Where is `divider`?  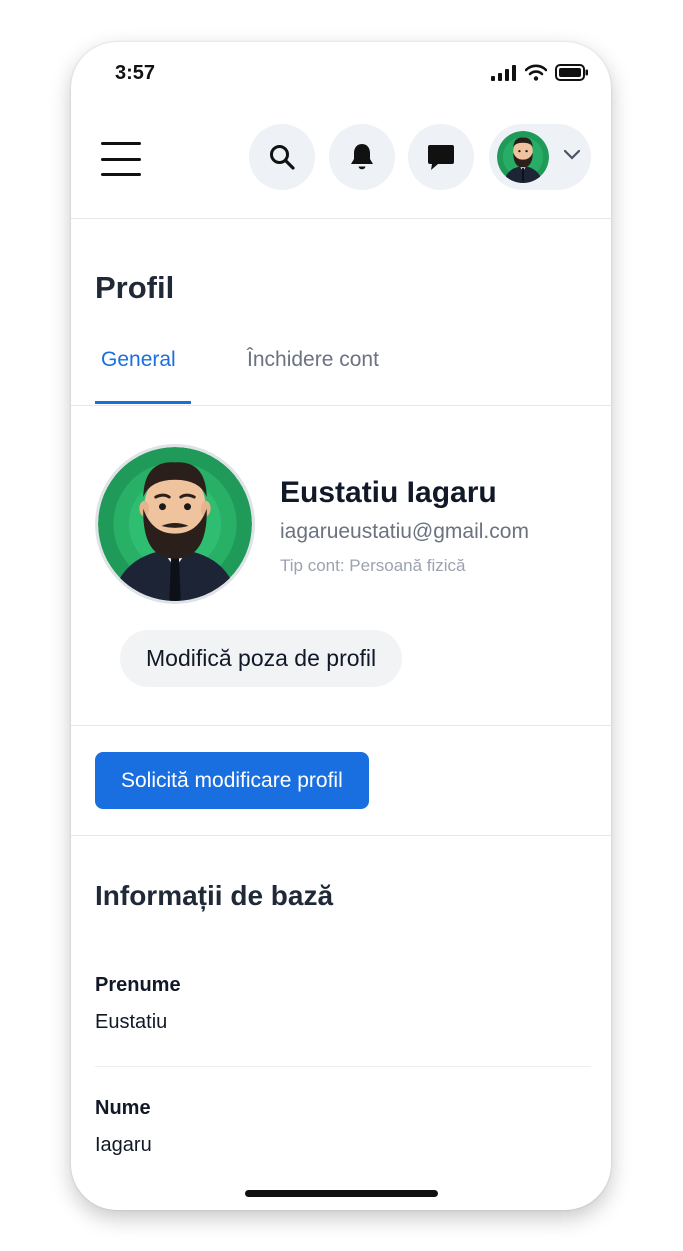 divider is located at coordinates (343, 1066).